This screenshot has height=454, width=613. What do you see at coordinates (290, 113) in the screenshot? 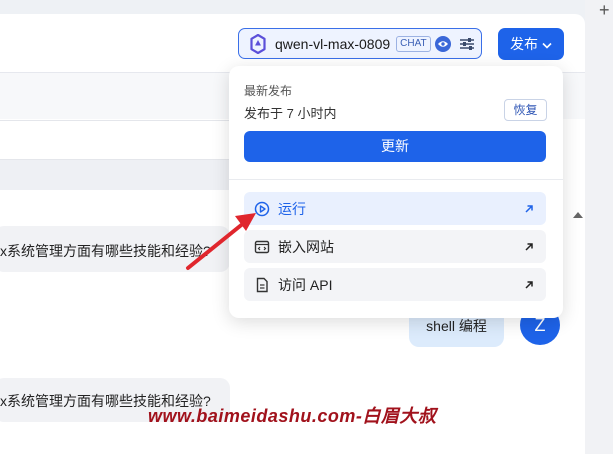
I see `publish-time: 发布于 7 小时内` at bounding box center [290, 113].